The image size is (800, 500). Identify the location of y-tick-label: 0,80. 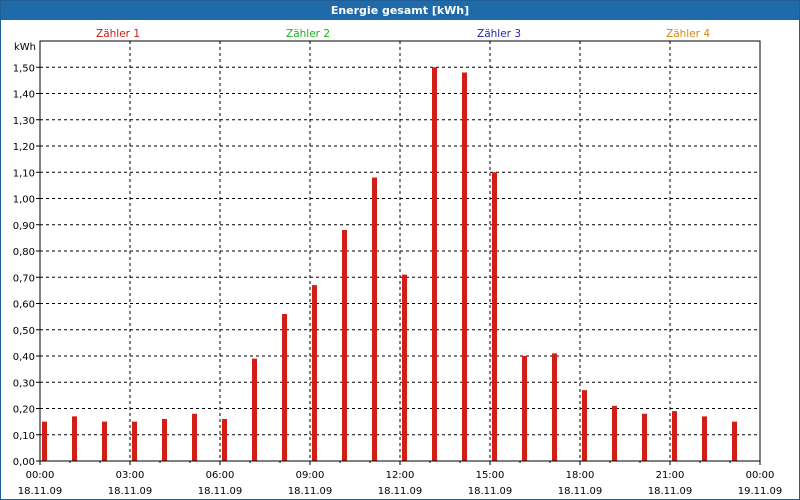
(24, 252).